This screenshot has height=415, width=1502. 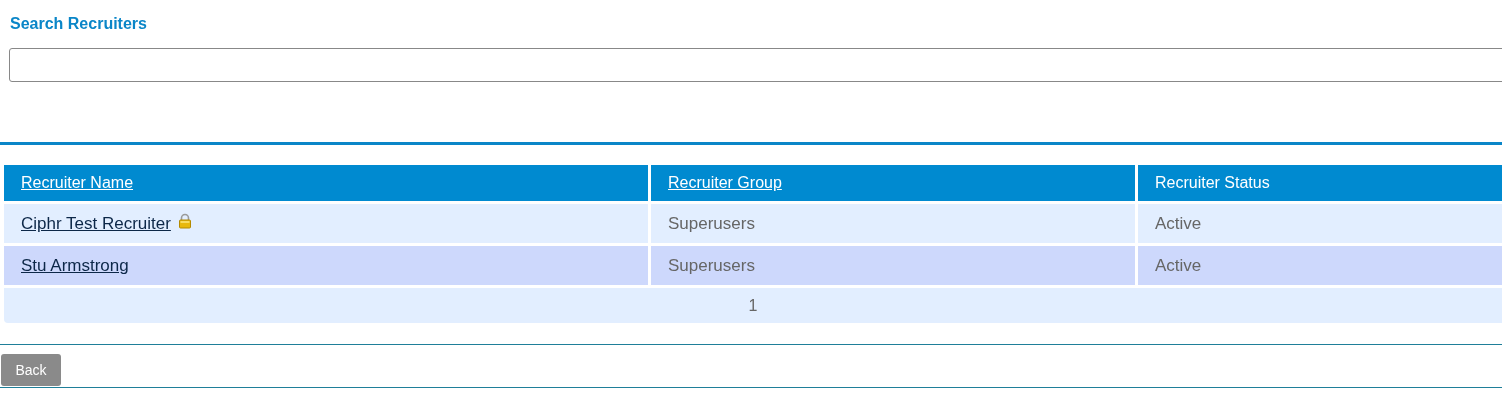 What do you see at coordinates (755, 65) in the screenshot?
I see `search-field` at bounding box center [755, 65].